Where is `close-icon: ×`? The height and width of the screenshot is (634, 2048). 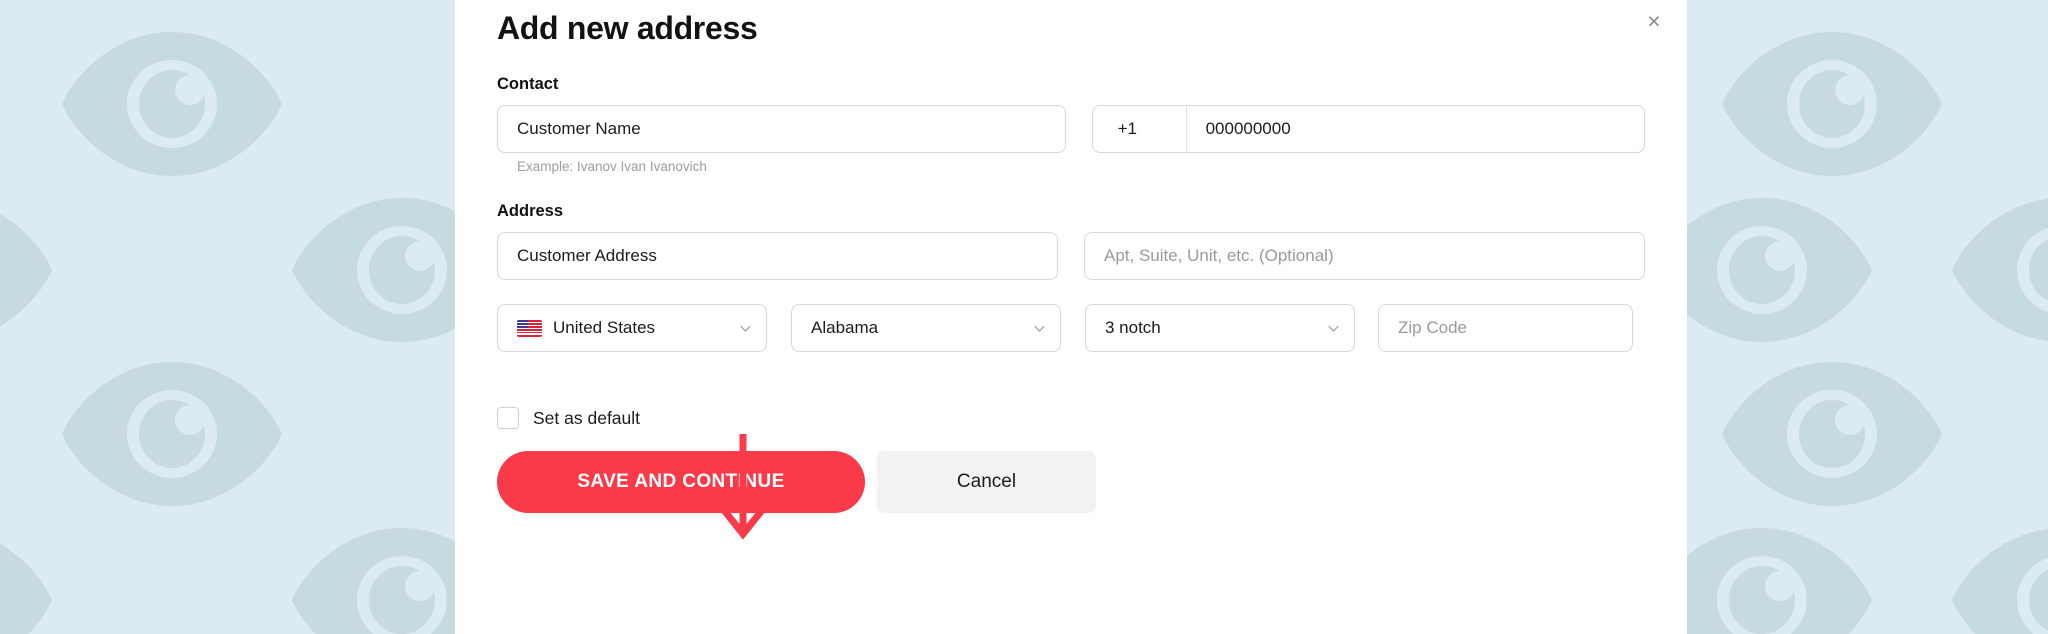 close-icon: × is located at coordinates (1654, 21).